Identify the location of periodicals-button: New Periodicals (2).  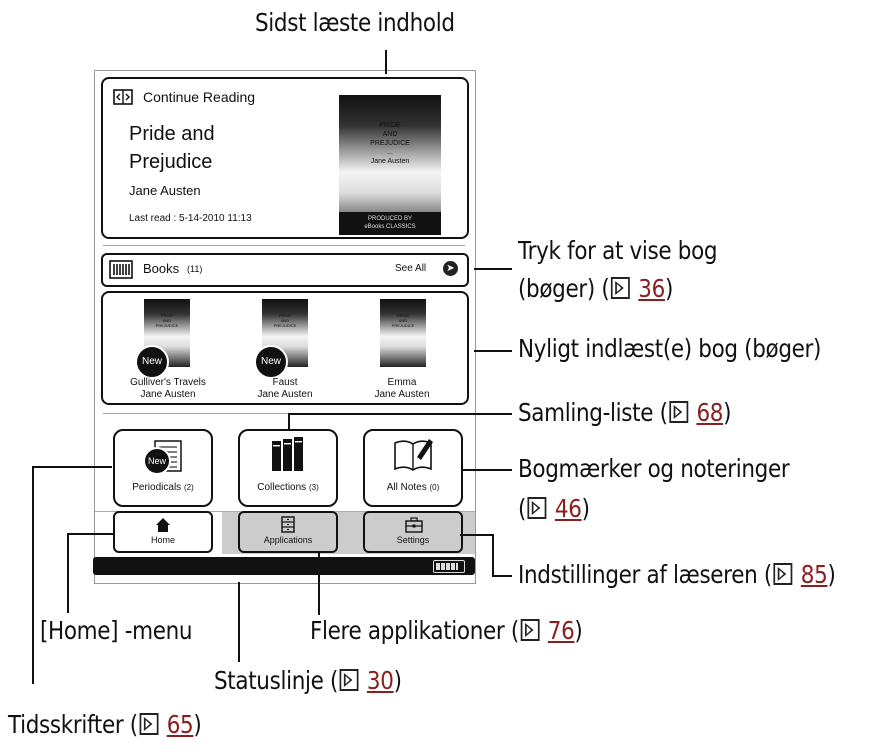
(163, 468).